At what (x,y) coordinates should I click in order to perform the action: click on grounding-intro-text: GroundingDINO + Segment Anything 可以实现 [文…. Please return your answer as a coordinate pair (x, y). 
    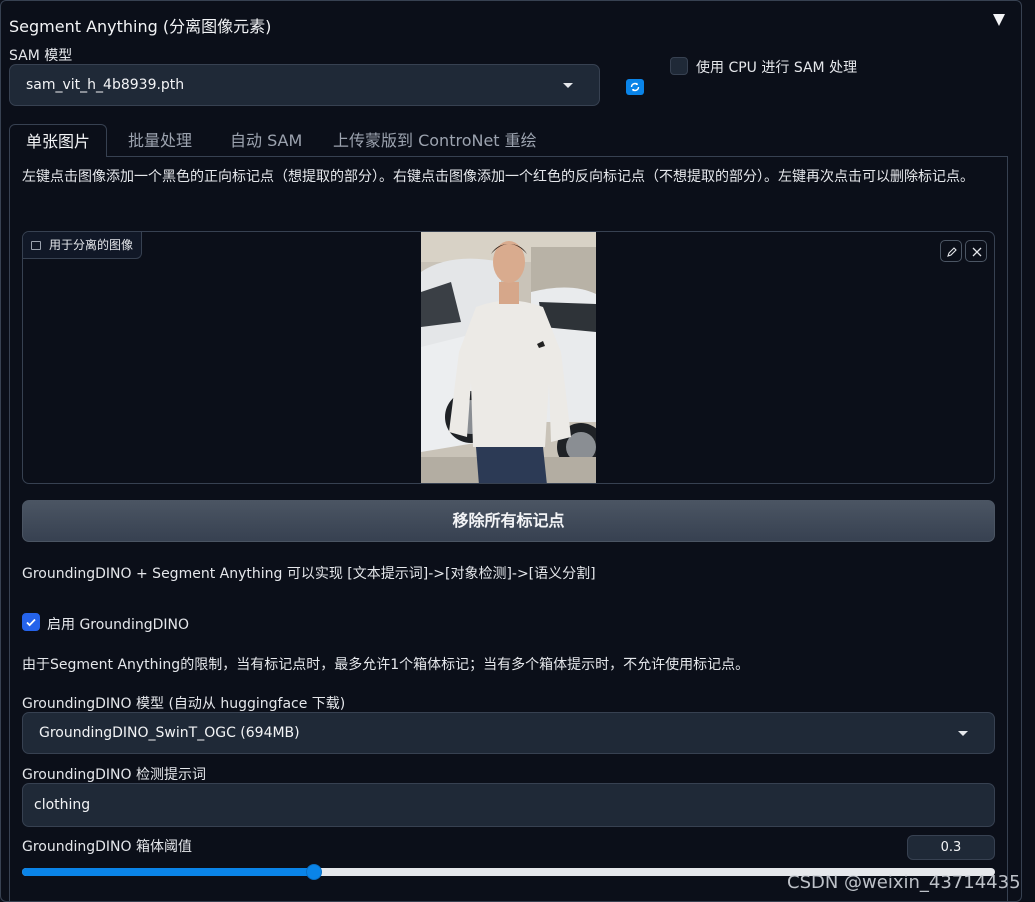
    Looking at the image, I should click on (309, 574).